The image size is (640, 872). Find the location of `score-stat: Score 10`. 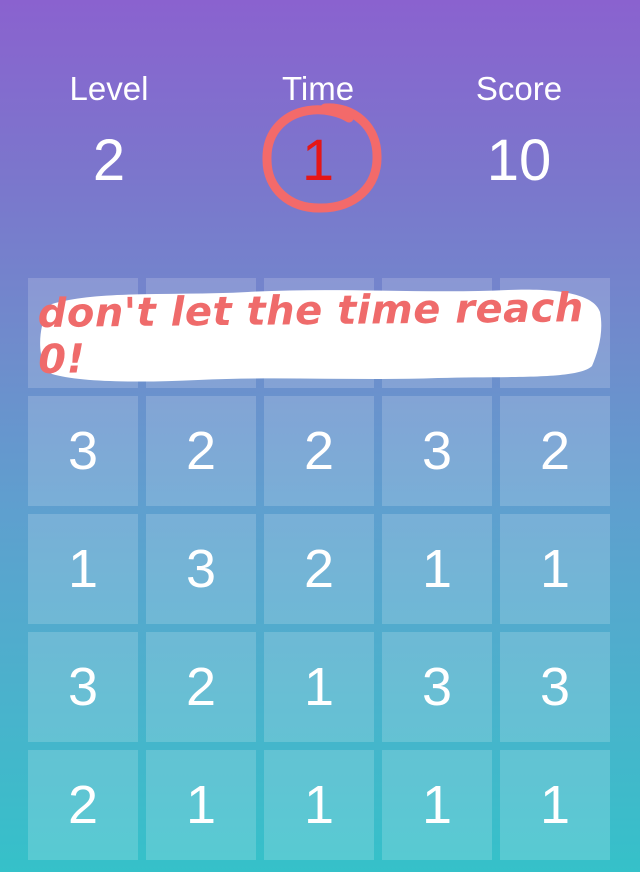

score-stat: Score 10 is located at coordinates (519, 133).